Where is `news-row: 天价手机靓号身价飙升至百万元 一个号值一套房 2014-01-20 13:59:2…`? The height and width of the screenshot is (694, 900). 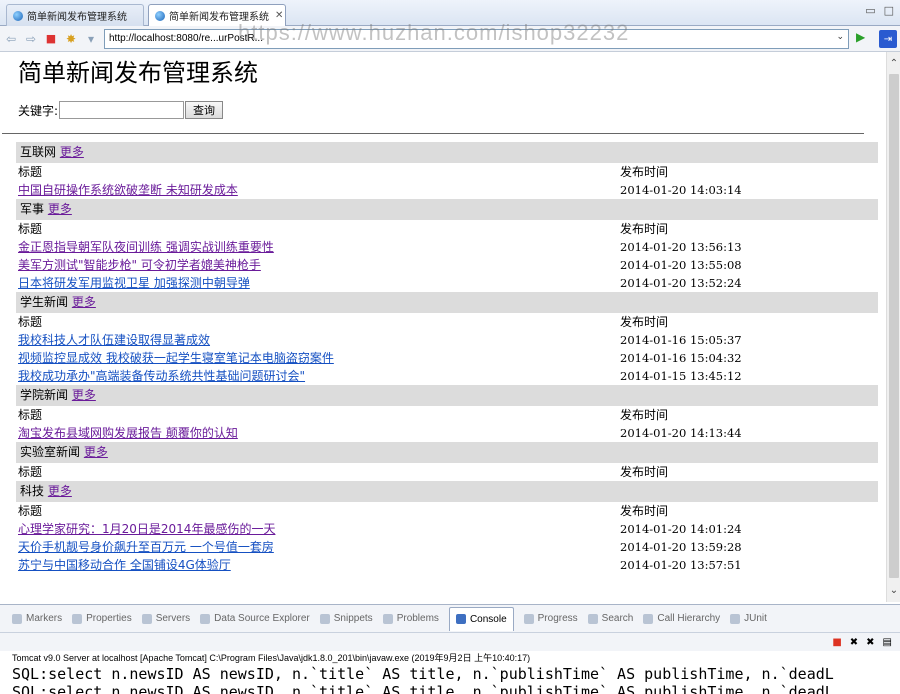 news-row: 天价手机靓号身价飙升至百万元 一个号值一套房 2014-01-20 13:59:2… is located at coordinates (449, 547).